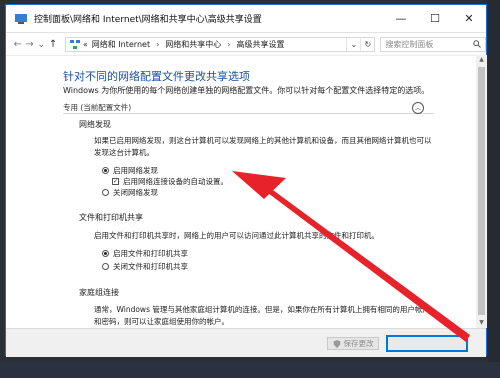 Image resolution: width=500 pixels, height=378 pixels. Describe the element at coordinates (401, 18) in the screenshot. I see `minimize-button: —` at that location.